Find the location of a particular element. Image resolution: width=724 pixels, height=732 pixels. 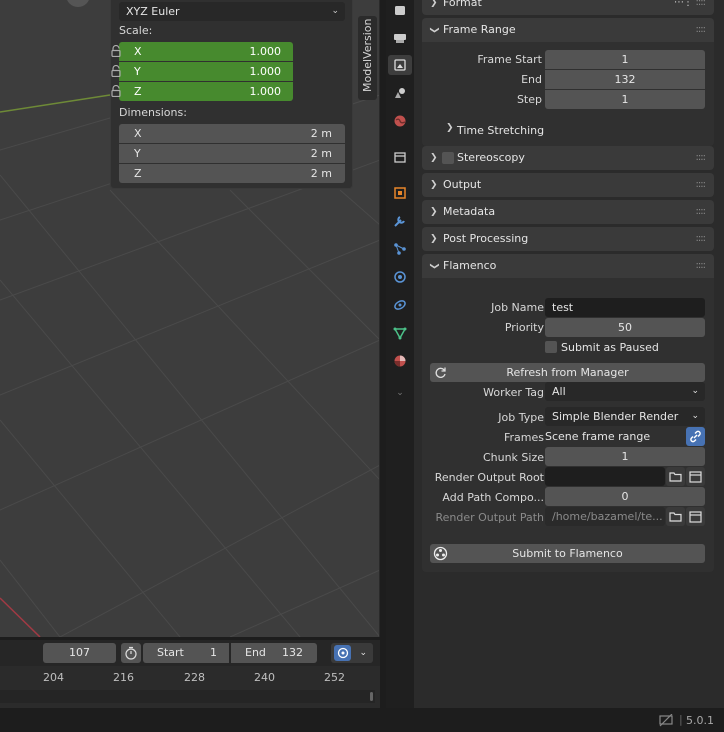

output-tab is located at coordinates (400, 65).